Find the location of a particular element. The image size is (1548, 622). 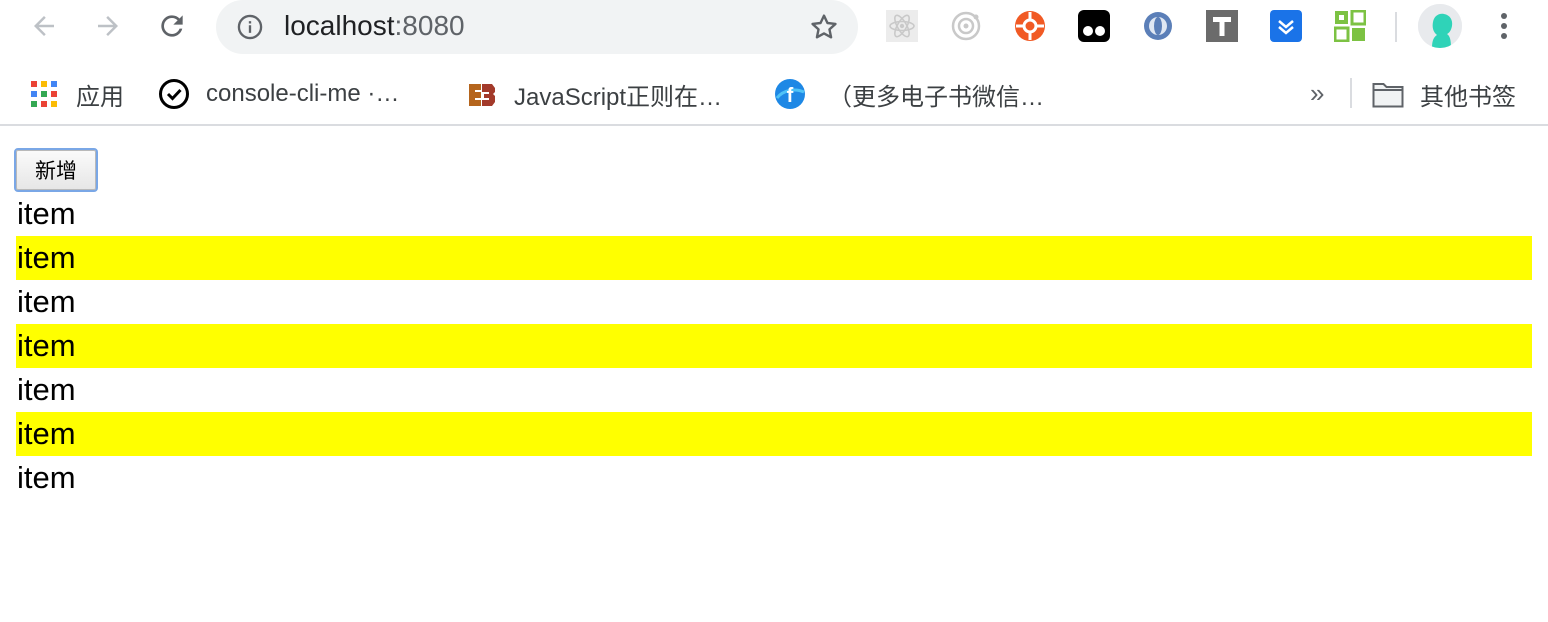

apps-grid-icon is located at coordinates (44, 94).